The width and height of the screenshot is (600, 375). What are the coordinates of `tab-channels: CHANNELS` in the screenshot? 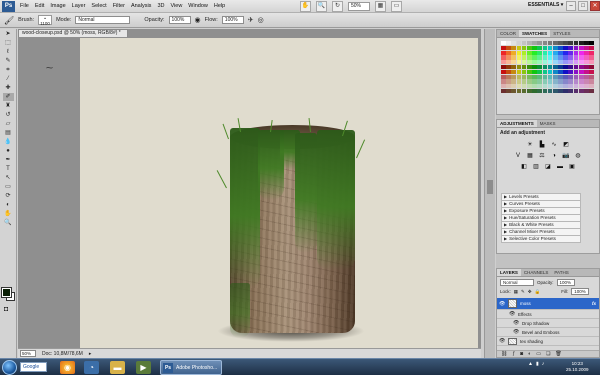 It's located at (536, 272).